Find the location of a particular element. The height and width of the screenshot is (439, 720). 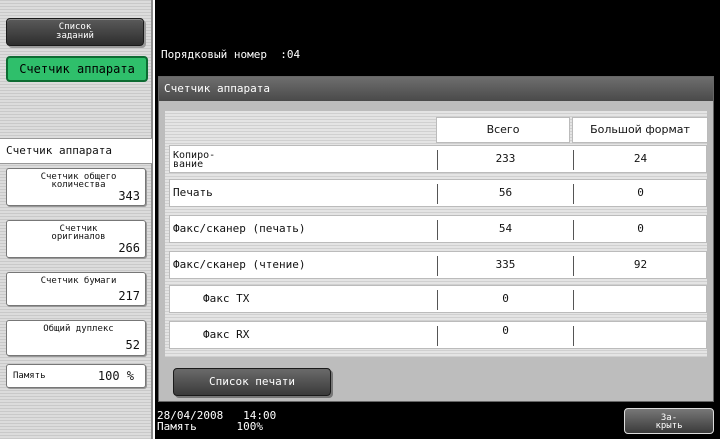

row-label: Факс RX is located at coordinates (226, 334).